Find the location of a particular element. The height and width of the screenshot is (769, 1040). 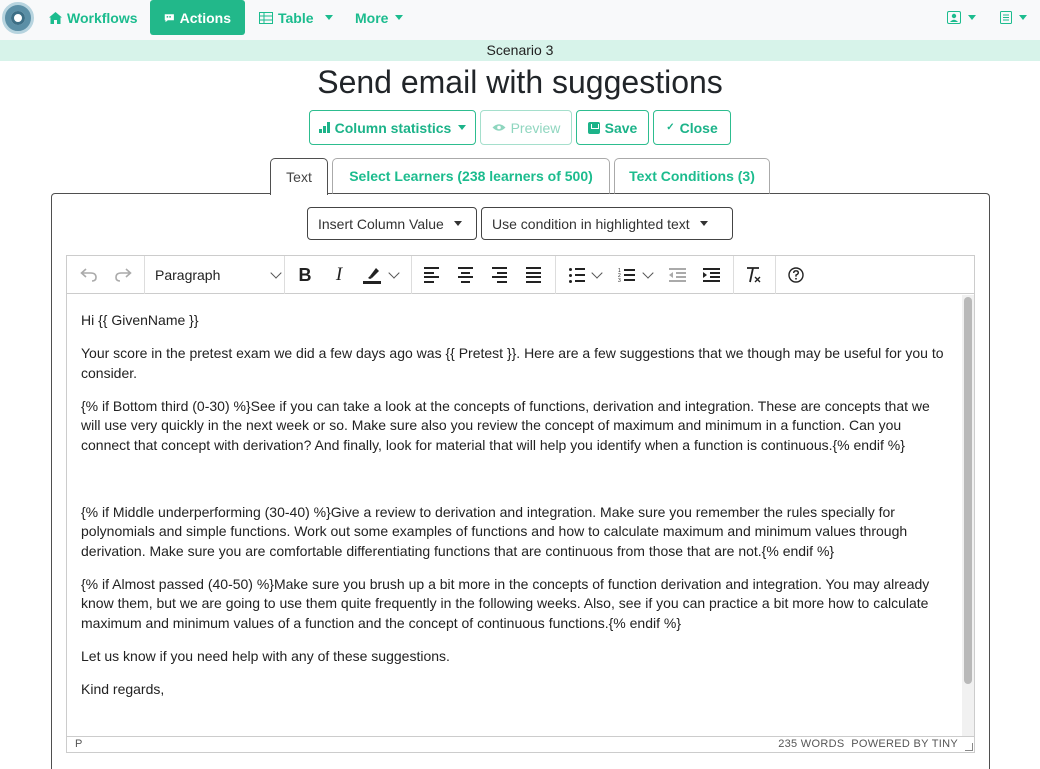

nav-more-label: More is located at coordinates (372, 17).